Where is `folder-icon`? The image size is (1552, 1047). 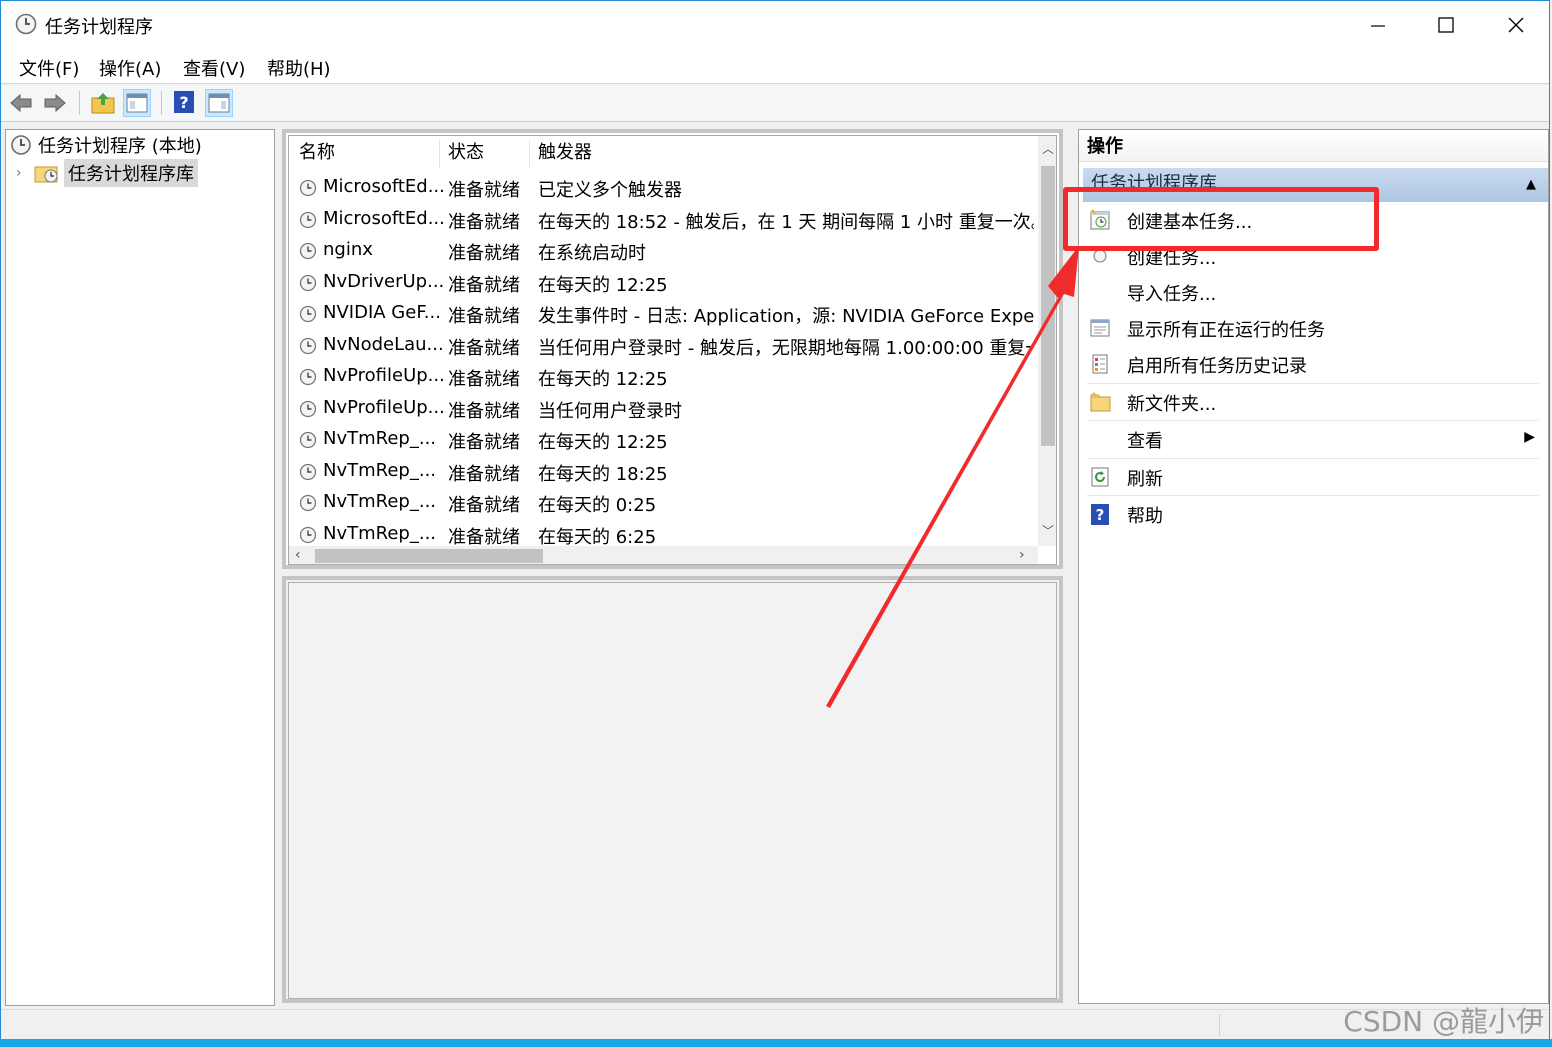 folder-icon is located at coordinates (1100, 402).